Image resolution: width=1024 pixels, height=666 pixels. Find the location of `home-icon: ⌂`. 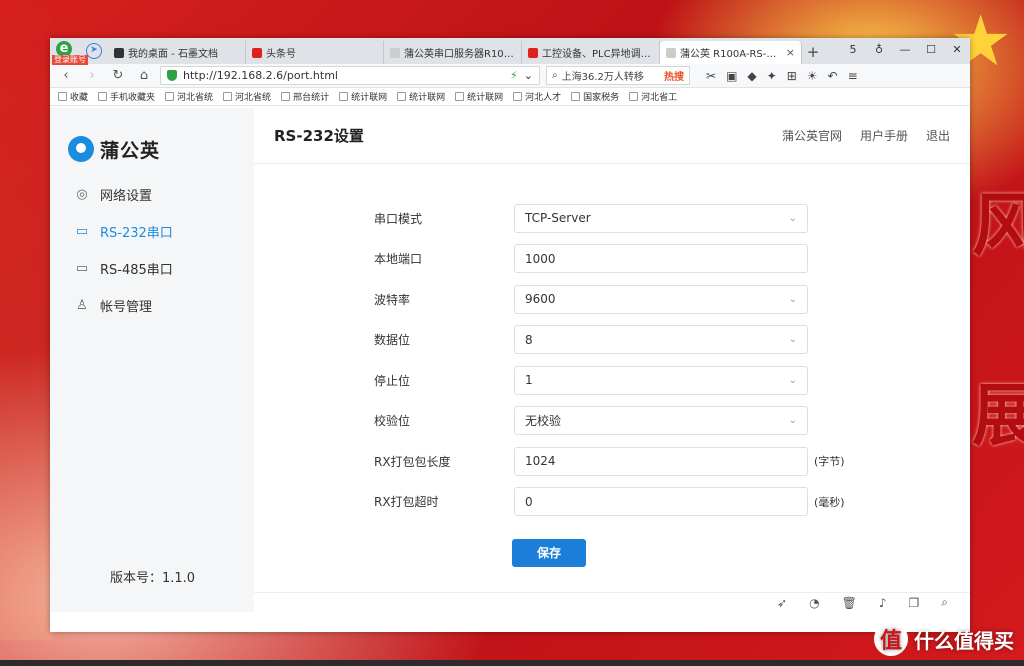

home-icon: ⌂ is located at coordinates (144, 75).